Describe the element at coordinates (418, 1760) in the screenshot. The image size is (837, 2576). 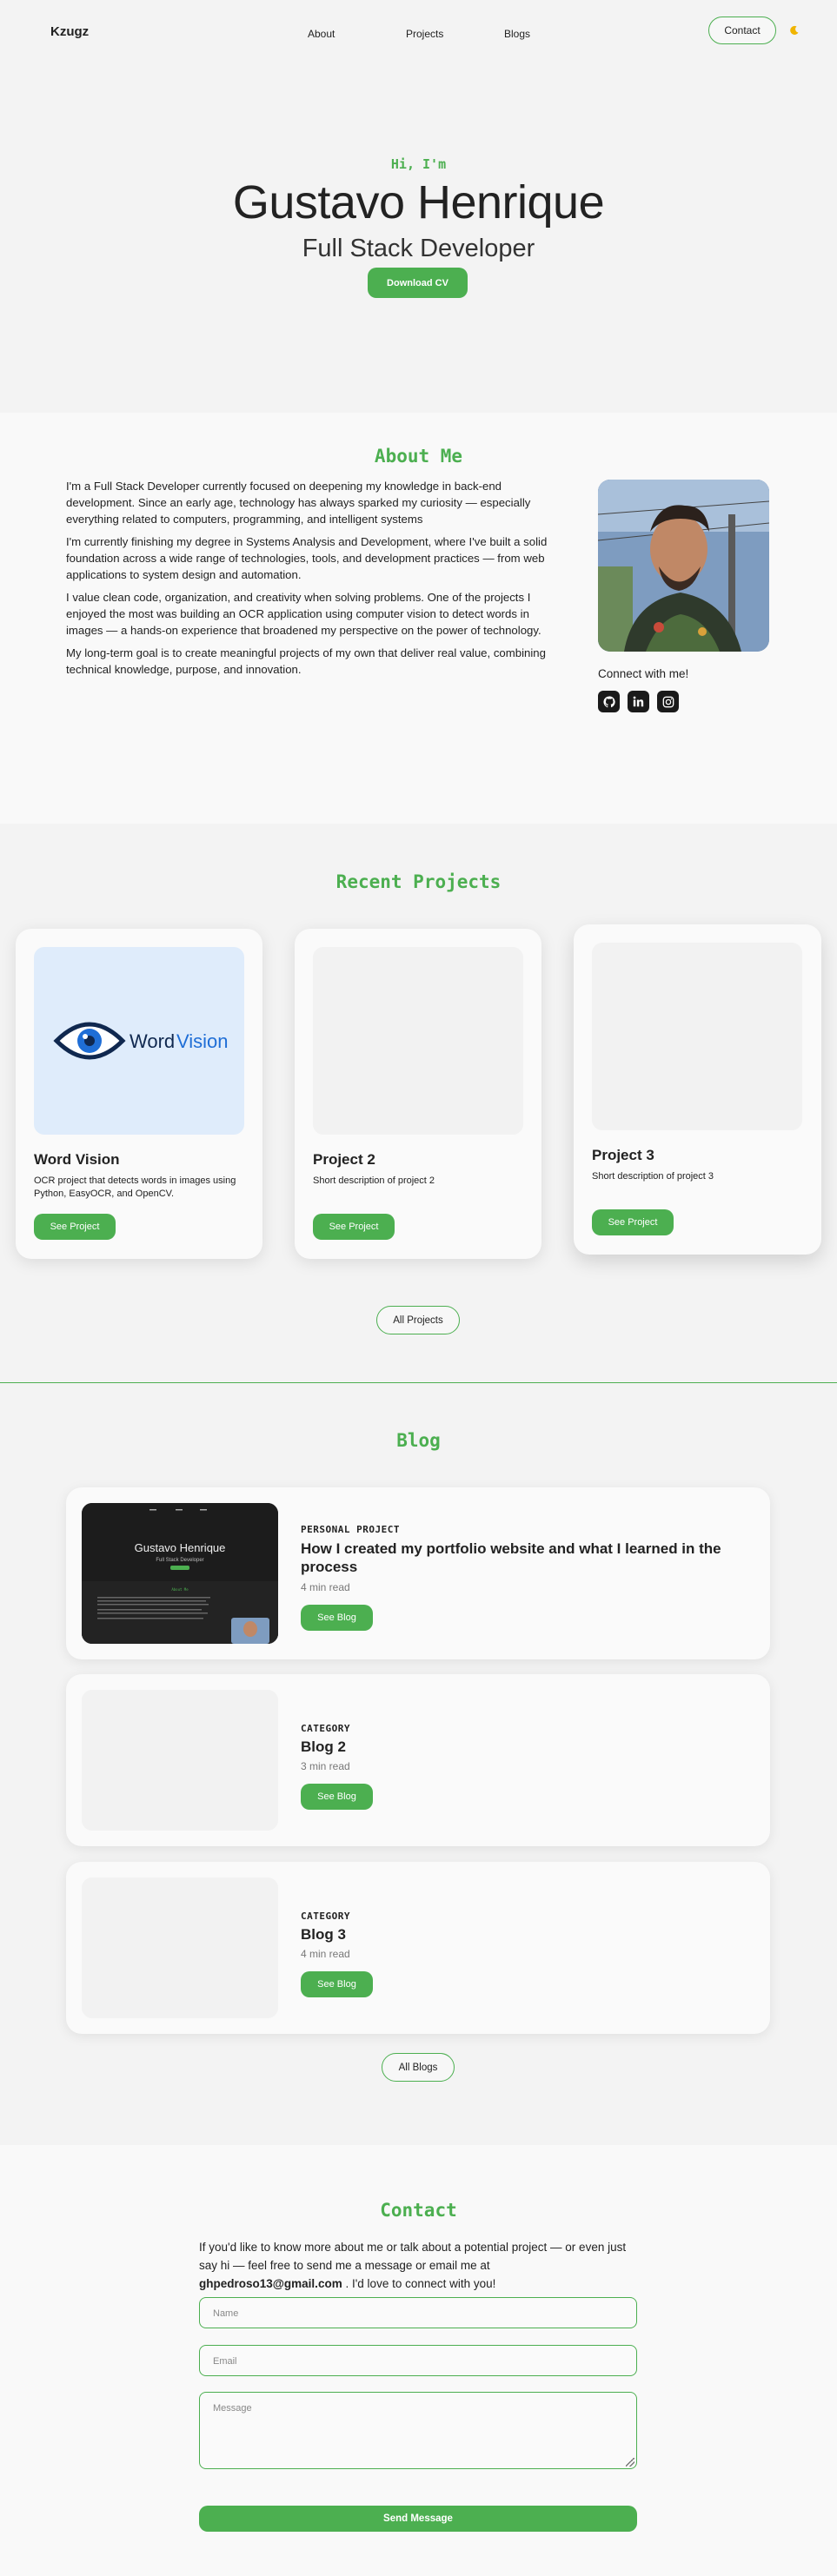
I see `blog-card: CATEGORY Blog 2 3 min read See Blog` at that location.